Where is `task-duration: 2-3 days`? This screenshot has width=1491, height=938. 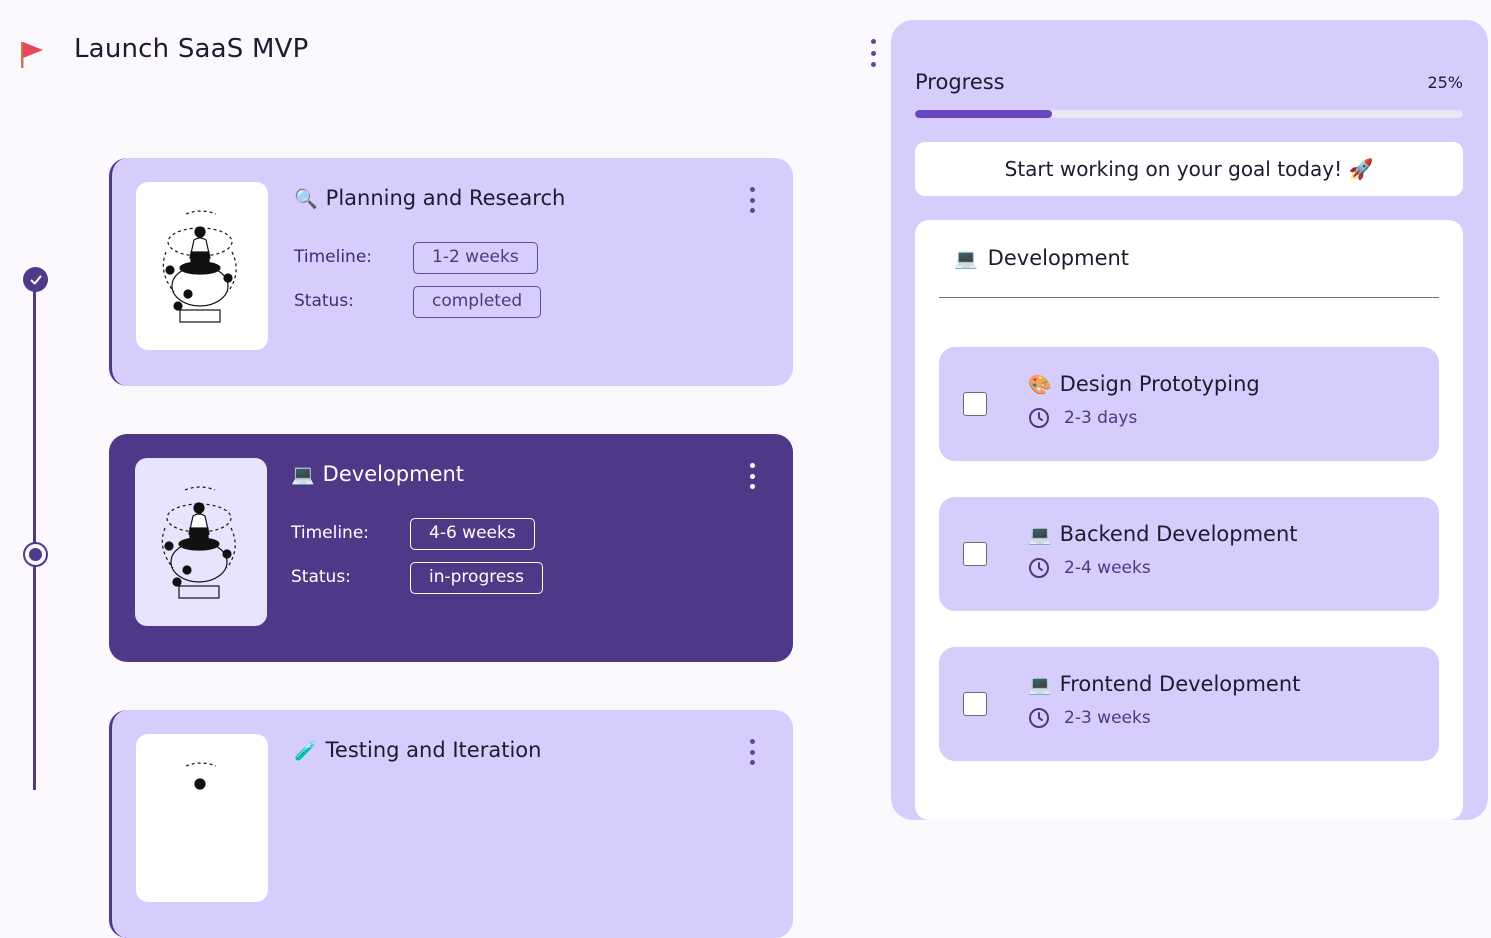 task-duration: 2-3 days is located at coordinates (1082, 418).